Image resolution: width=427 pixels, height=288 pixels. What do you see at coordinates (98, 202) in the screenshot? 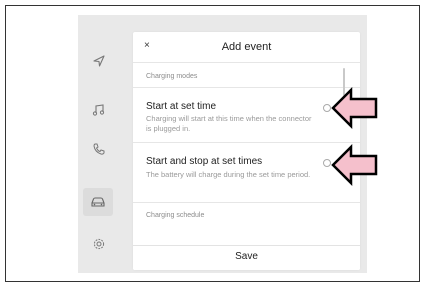
I see `car-icon` at bounding box center [98, 202].